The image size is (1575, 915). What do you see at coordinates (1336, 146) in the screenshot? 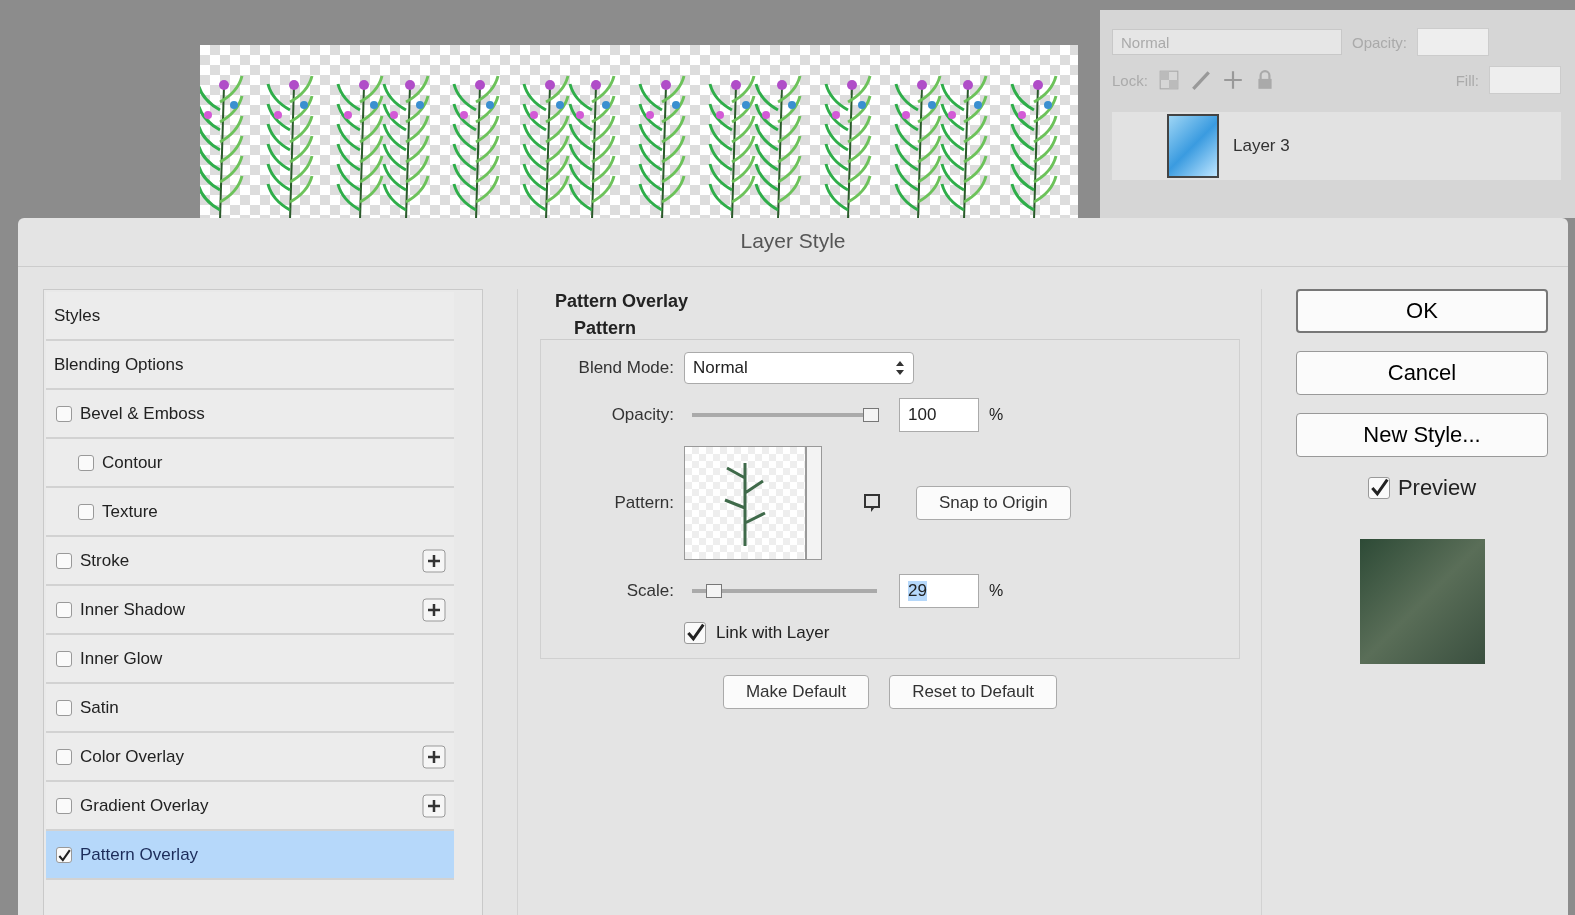
I see `layer-row: Layer 3` at bounding box center [1336, 146].